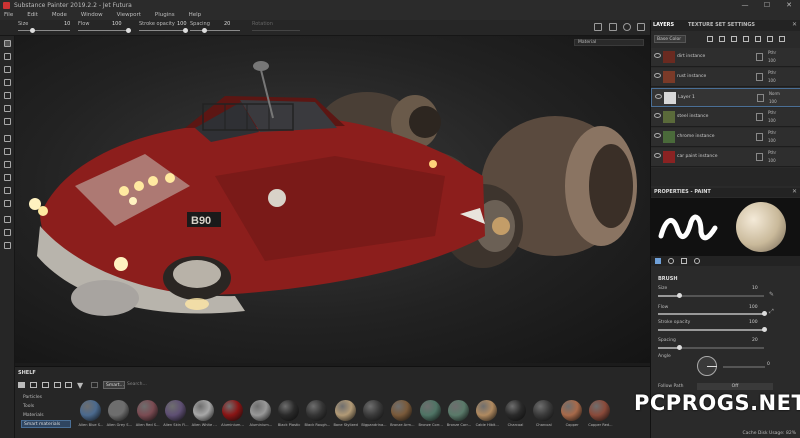 This screenshot has height=438, width=800. Describe the element at coordinates (627, 27) in the screenshot. I see `record-icon` at that location.